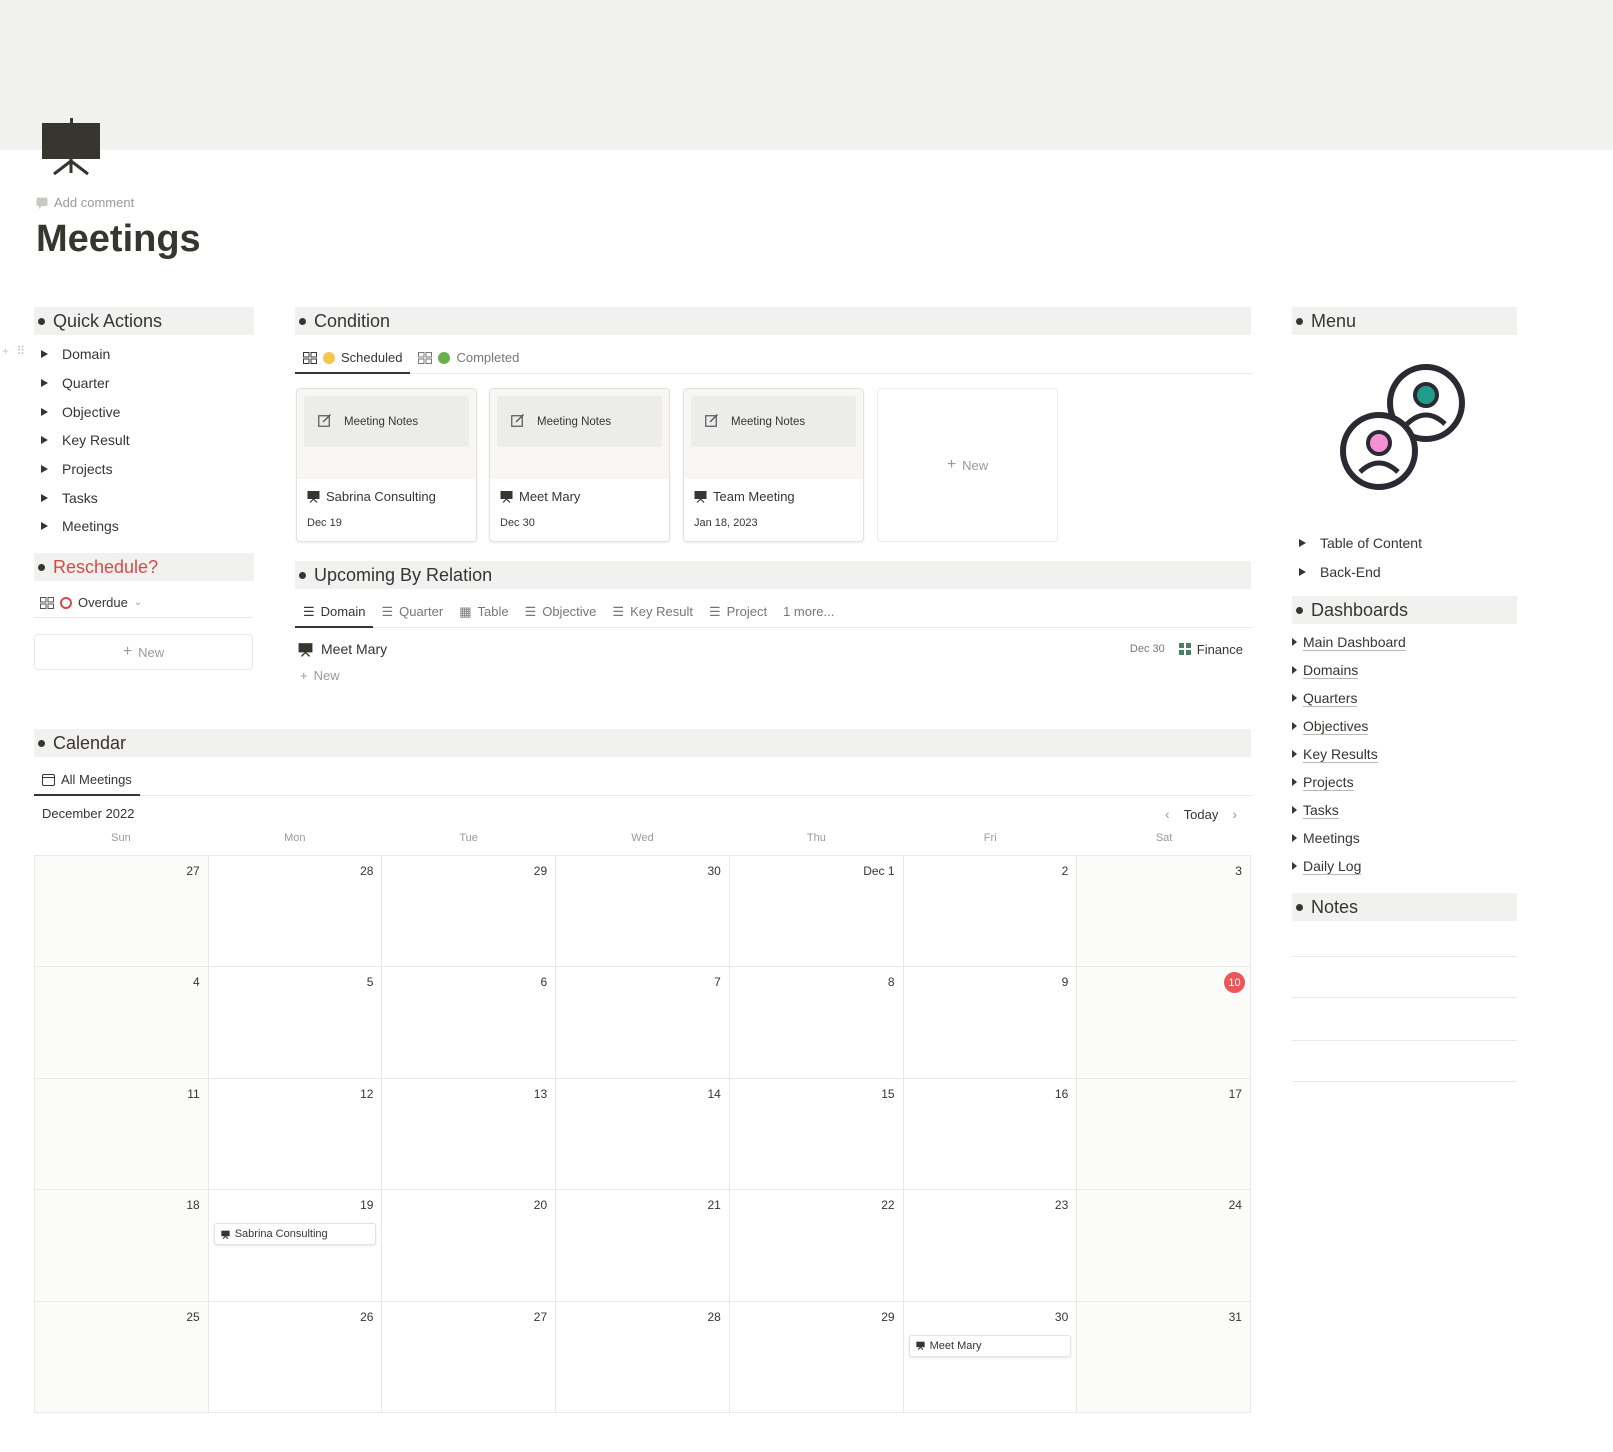 Image resolution: width=1613 pixels, height=1452 pixels. I want to click on today-button: Today, so click(1201, 814).